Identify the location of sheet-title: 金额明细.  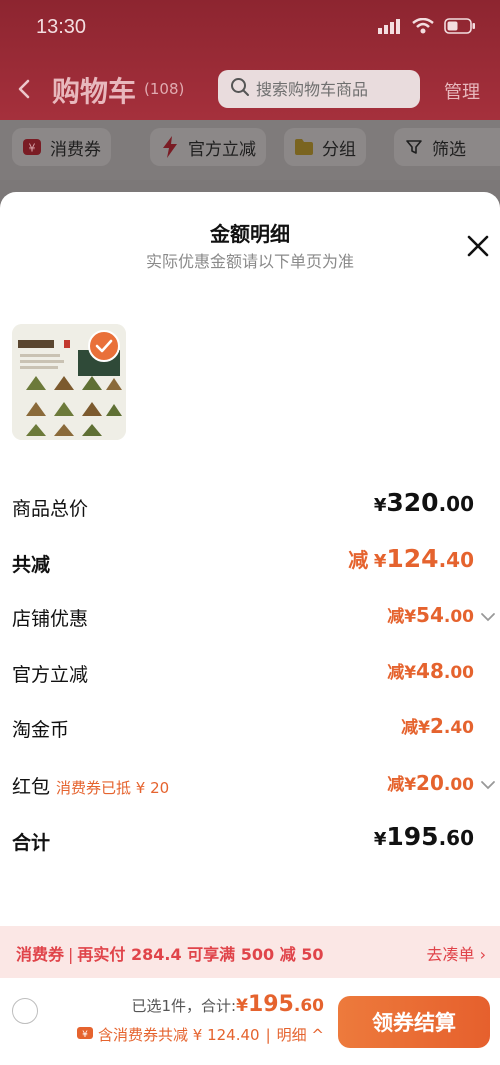
(250, 234).